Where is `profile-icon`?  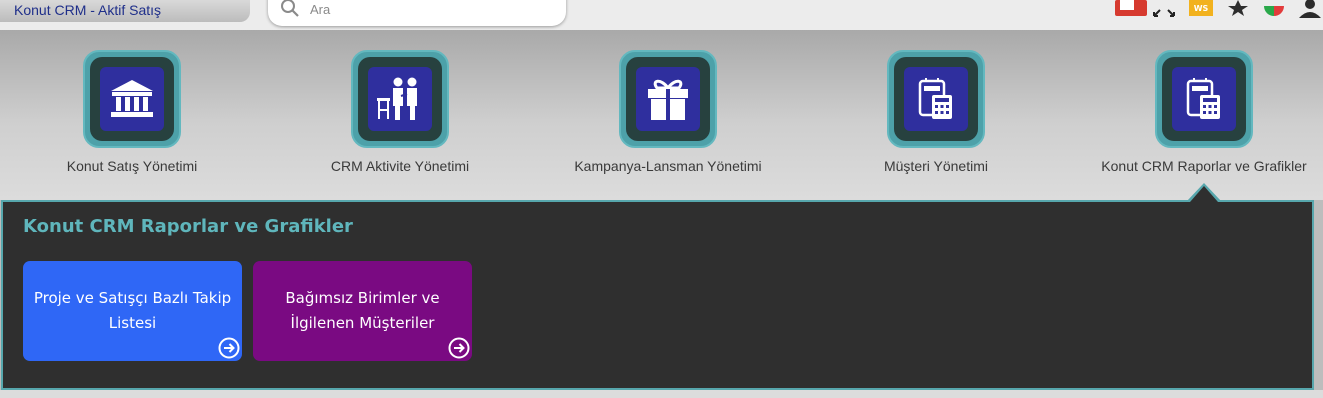
profile-icon is located at coordinates (1310, 9).